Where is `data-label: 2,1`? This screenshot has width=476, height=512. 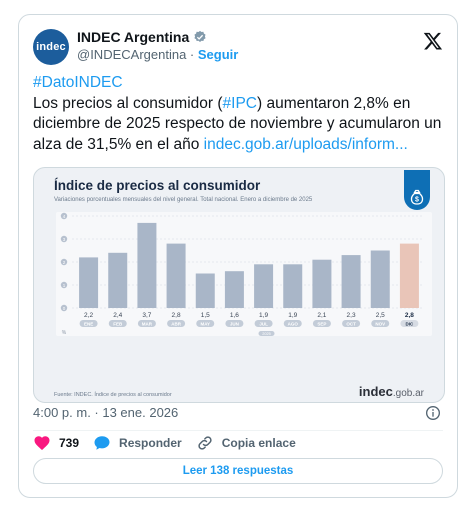
data-label: 2,1 is located at coordinates (321, 315).